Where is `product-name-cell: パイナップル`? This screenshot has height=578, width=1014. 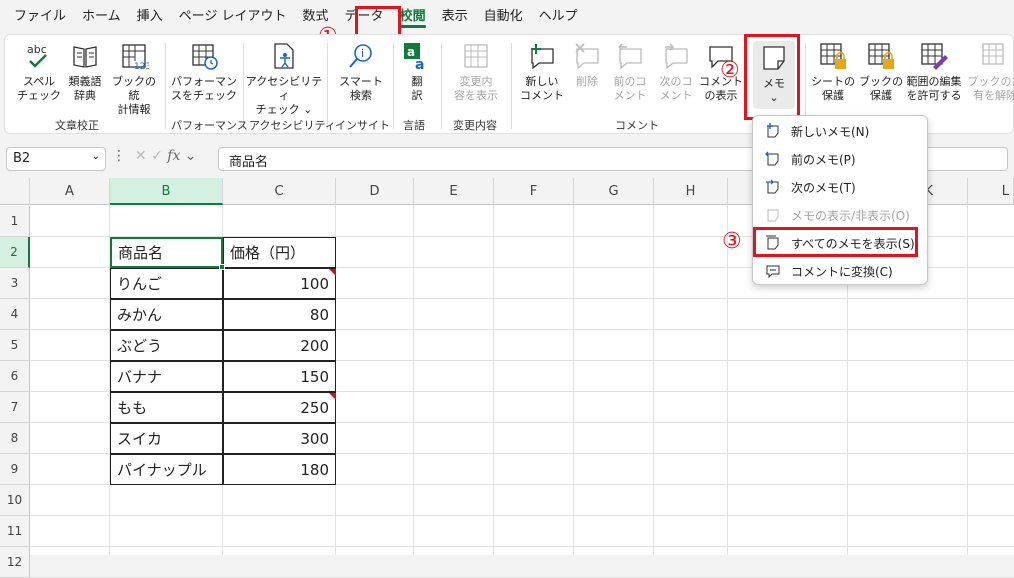
product-name-cell: パイナップル is located at coordinates (166, 469).